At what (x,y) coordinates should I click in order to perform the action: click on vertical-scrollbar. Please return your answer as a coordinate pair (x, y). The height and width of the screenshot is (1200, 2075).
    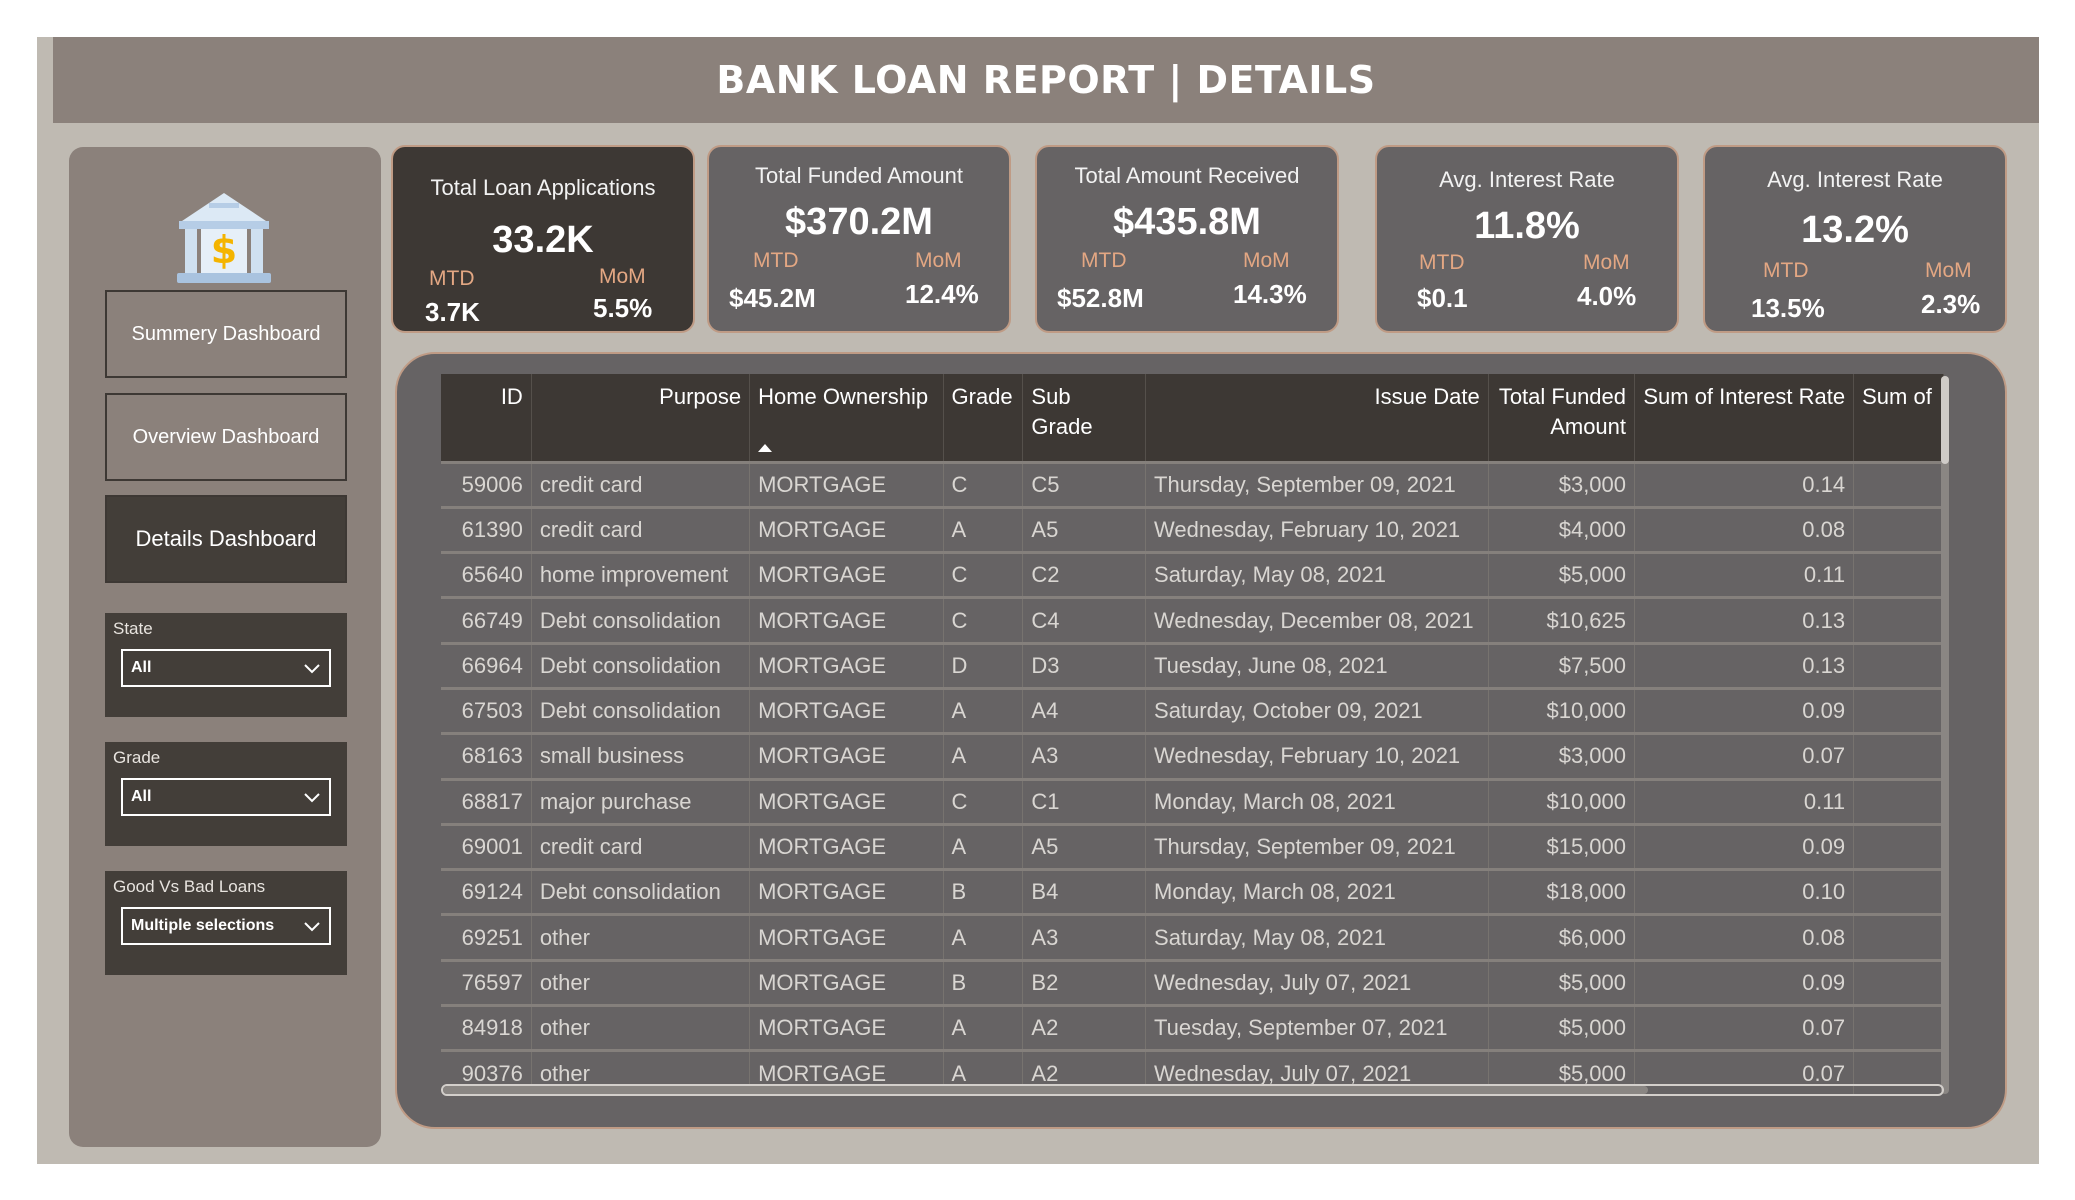
    Looking at the image, I should click on (1945, 735).